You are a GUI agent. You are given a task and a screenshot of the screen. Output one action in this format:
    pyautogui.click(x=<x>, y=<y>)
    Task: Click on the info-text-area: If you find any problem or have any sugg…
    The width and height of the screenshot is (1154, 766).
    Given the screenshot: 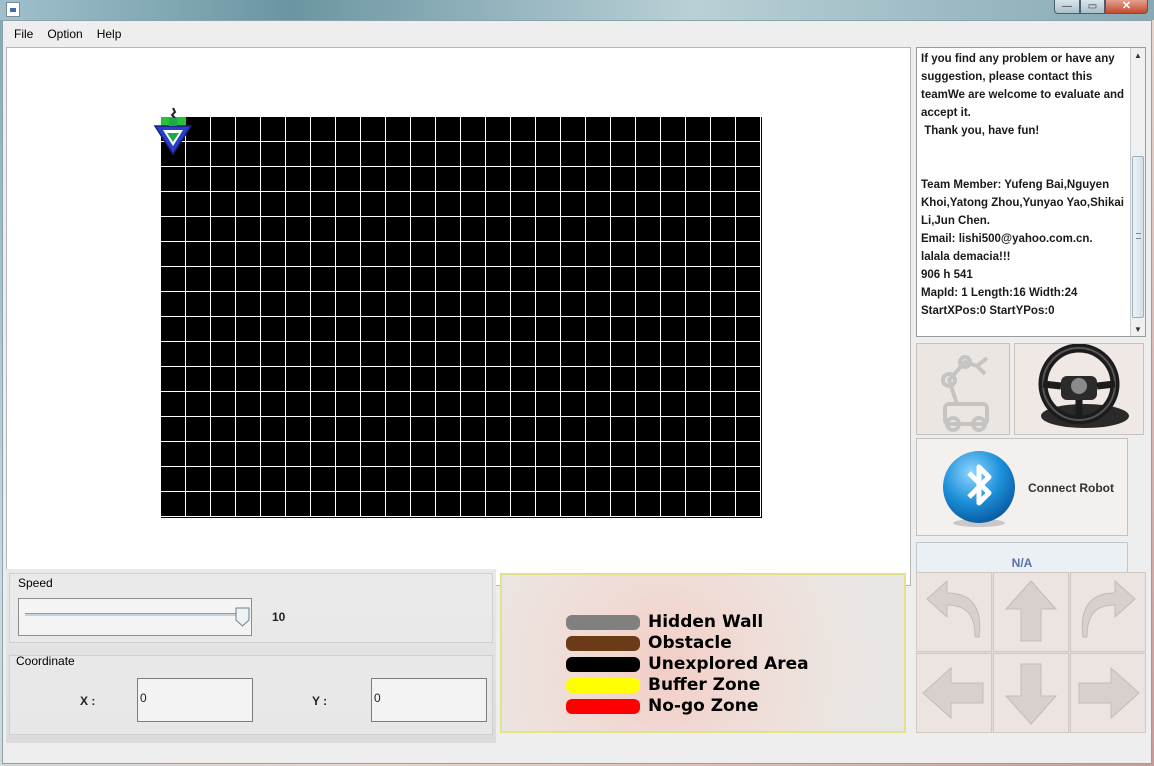 What is the action you would take?
    pyautogui.click(x=1031, y=192)
    